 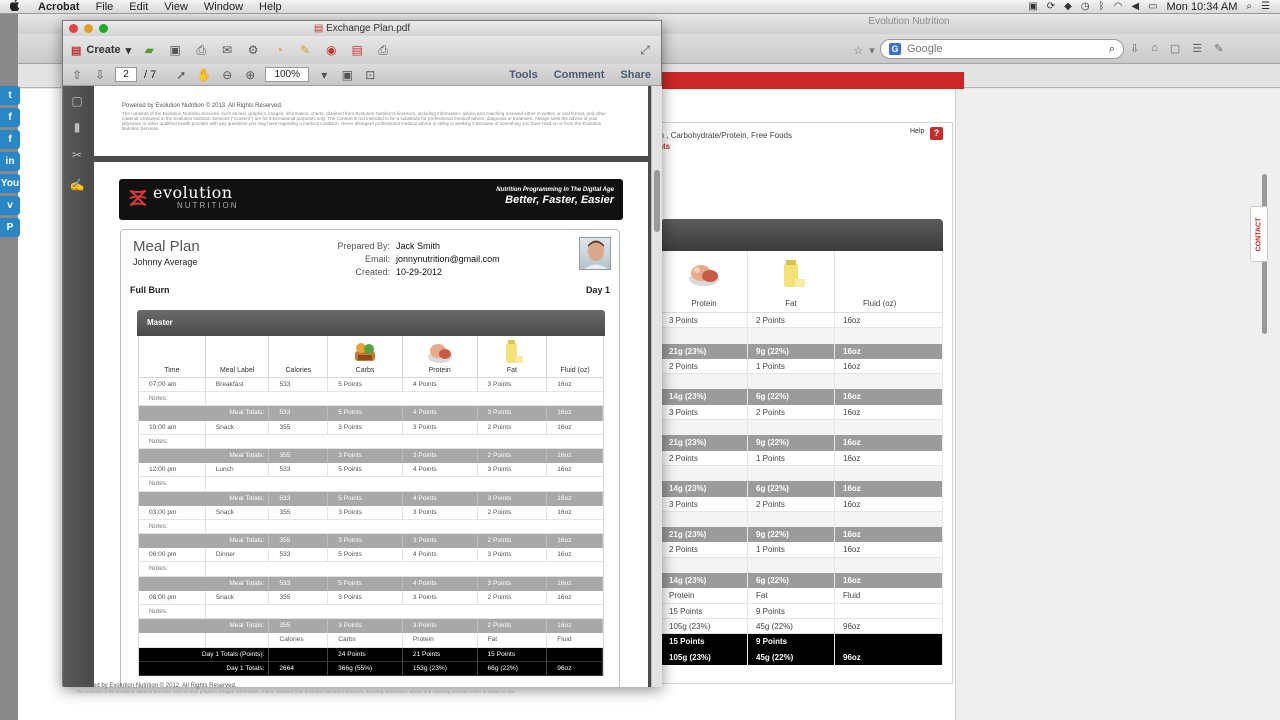 What do you see at coordinates (172, 399) in the screenshot?
I see `meal-notes-label: Notes:` at bounding box center [172, 399].